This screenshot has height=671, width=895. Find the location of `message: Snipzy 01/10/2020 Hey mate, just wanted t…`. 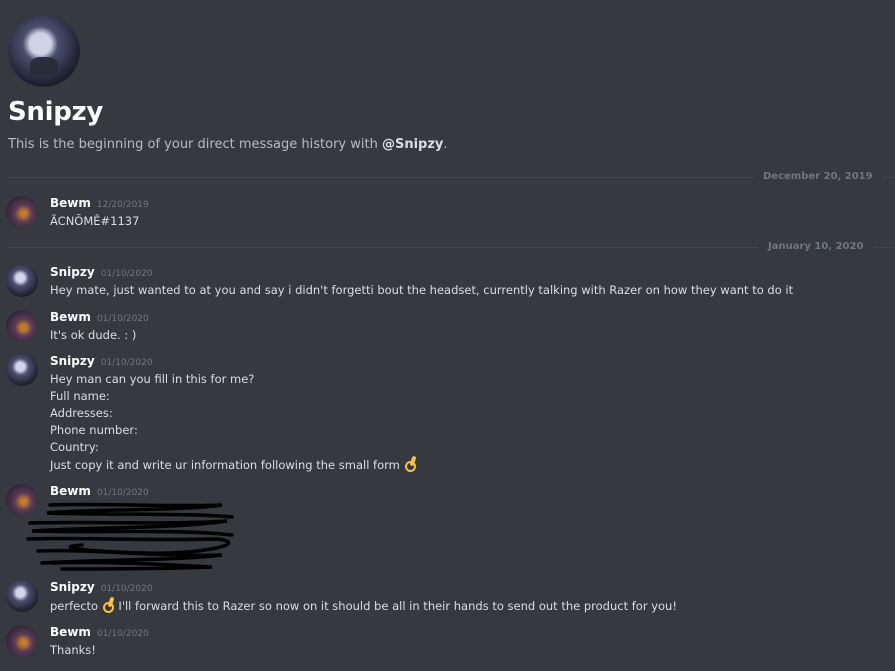

message: Snipzy 01/10/2020 Hey mate, just wanted t… is located at coordinates (446, 281).